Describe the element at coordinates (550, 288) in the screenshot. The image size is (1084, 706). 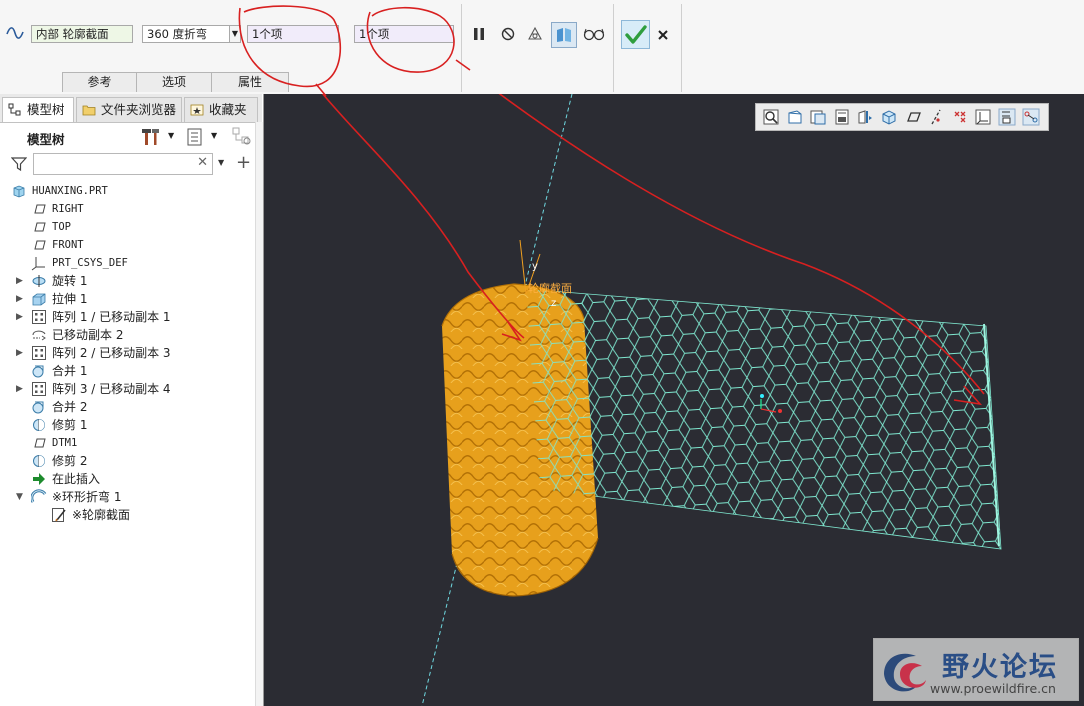
I see `section-label: 轮廓截面` at that location.